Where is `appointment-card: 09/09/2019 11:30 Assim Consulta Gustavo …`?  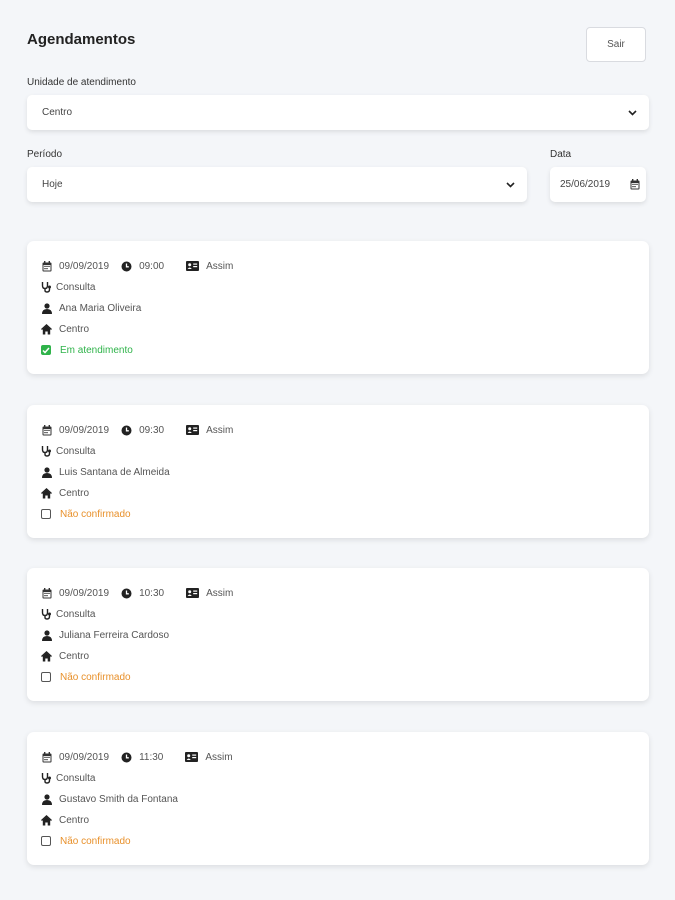 appointment-card: 09/09/2019 11:30 Assim Consulta Gustavo … is located at coordinates (338, 798).